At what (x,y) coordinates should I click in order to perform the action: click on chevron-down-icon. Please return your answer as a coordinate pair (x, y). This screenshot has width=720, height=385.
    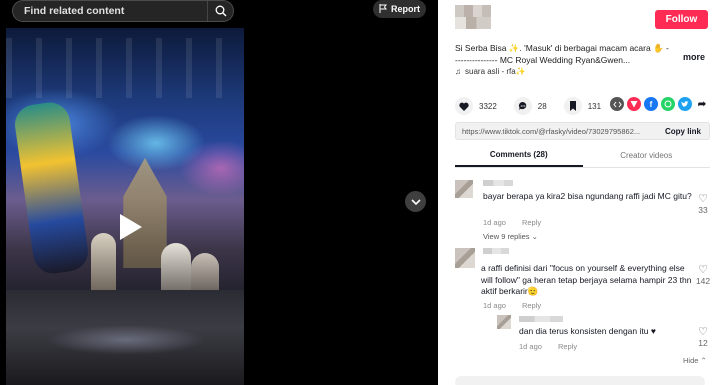
    Looking at the image, I should click on (415, 202).